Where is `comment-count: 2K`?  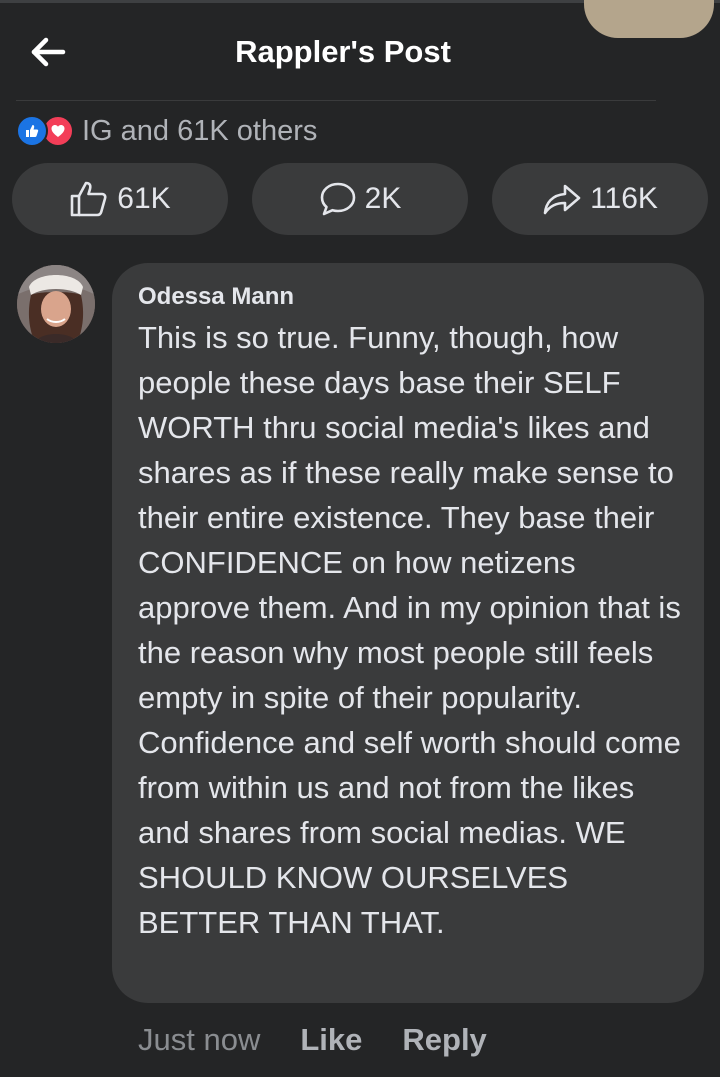
comment-count: 2K is located at coordinates (383, 198).